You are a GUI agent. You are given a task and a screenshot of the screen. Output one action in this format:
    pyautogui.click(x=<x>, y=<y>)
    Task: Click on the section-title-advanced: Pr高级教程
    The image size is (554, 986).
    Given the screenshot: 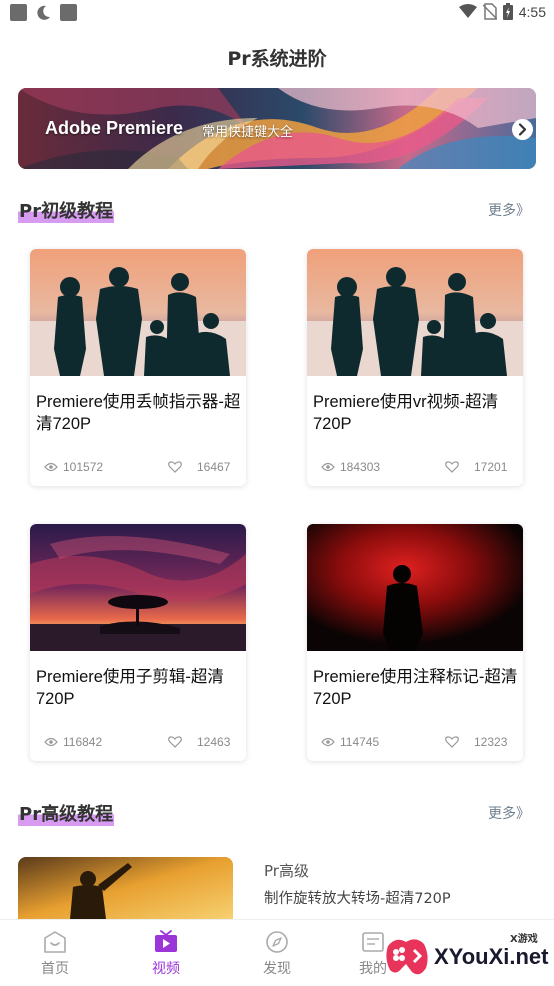 What is the action you would take?
    pyautogui.click(x=66, y=813)
    